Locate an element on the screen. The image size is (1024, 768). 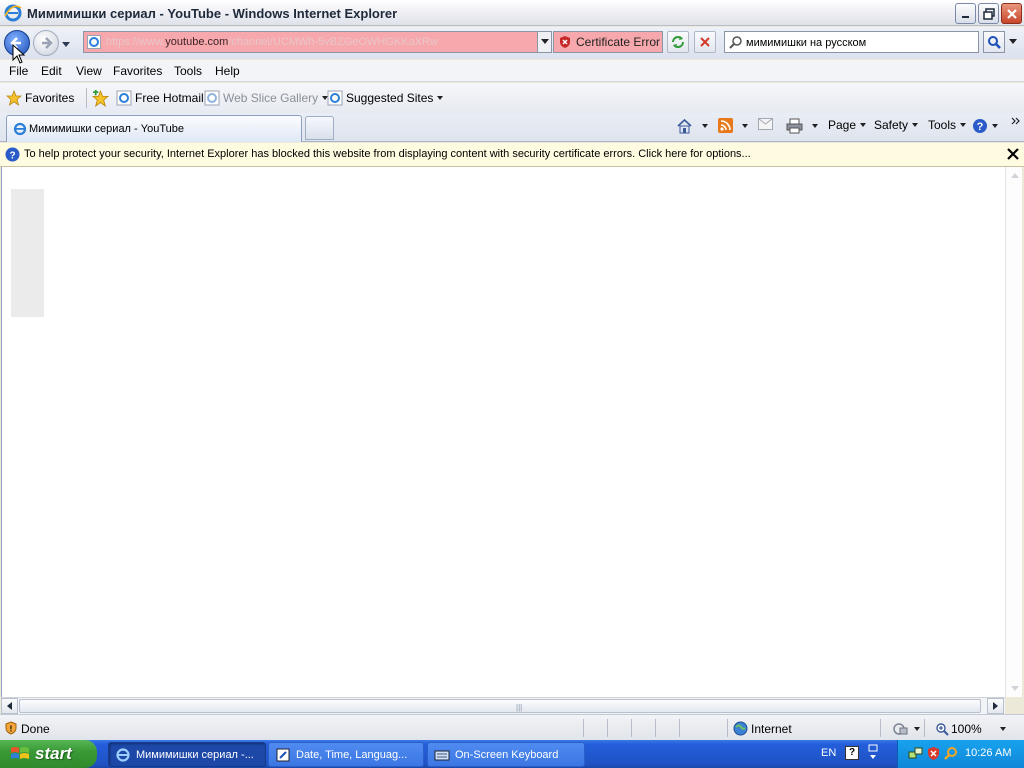
horizontal-scrollbar: ||| is located at coordinates (503, 705).